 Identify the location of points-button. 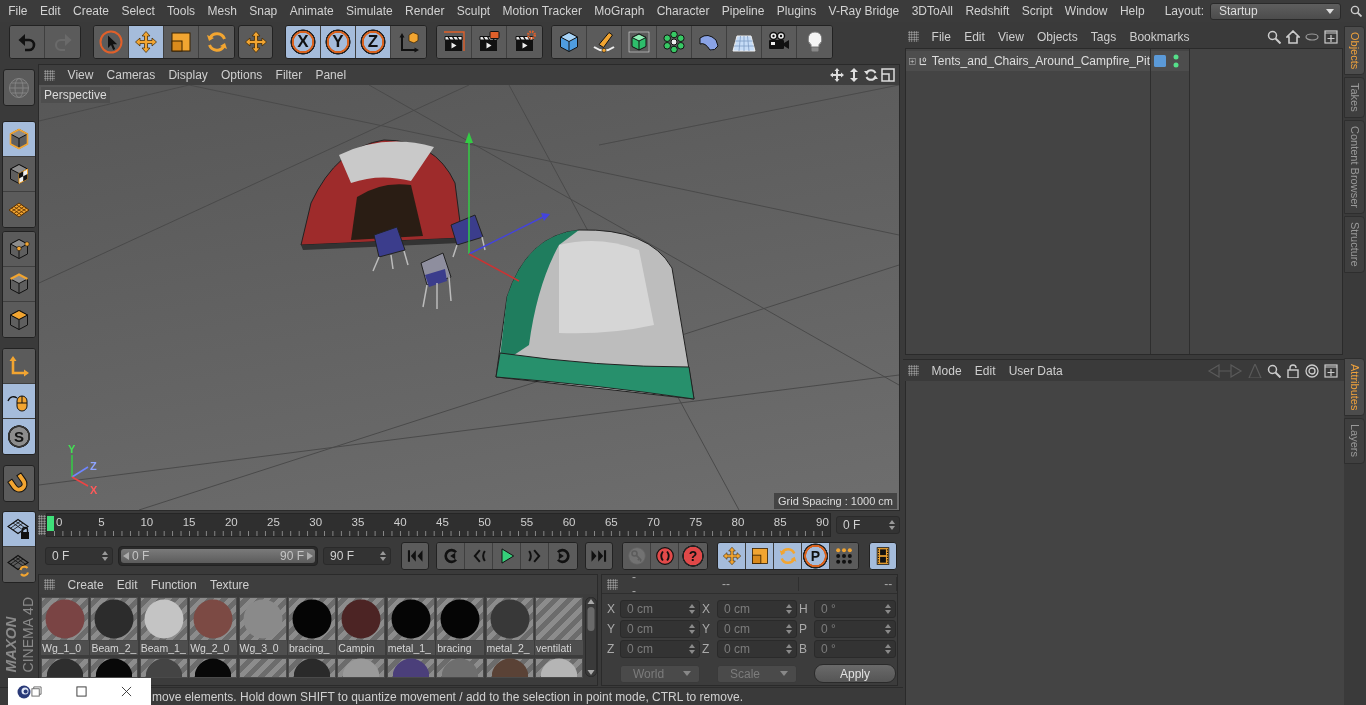
(19, 249).